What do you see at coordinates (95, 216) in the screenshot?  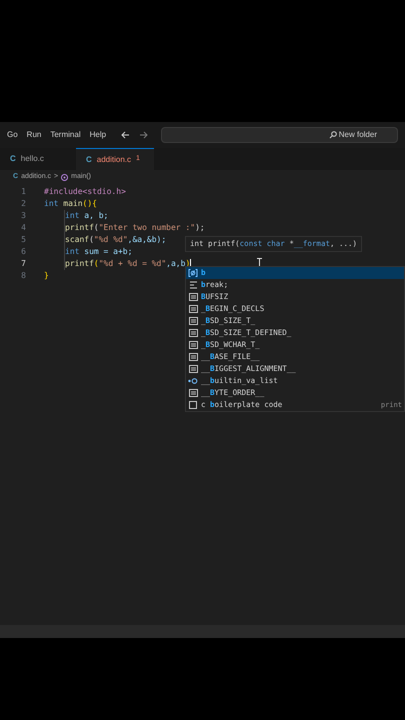 I see `code-token: a, b;` at bounding box center [95, 216].